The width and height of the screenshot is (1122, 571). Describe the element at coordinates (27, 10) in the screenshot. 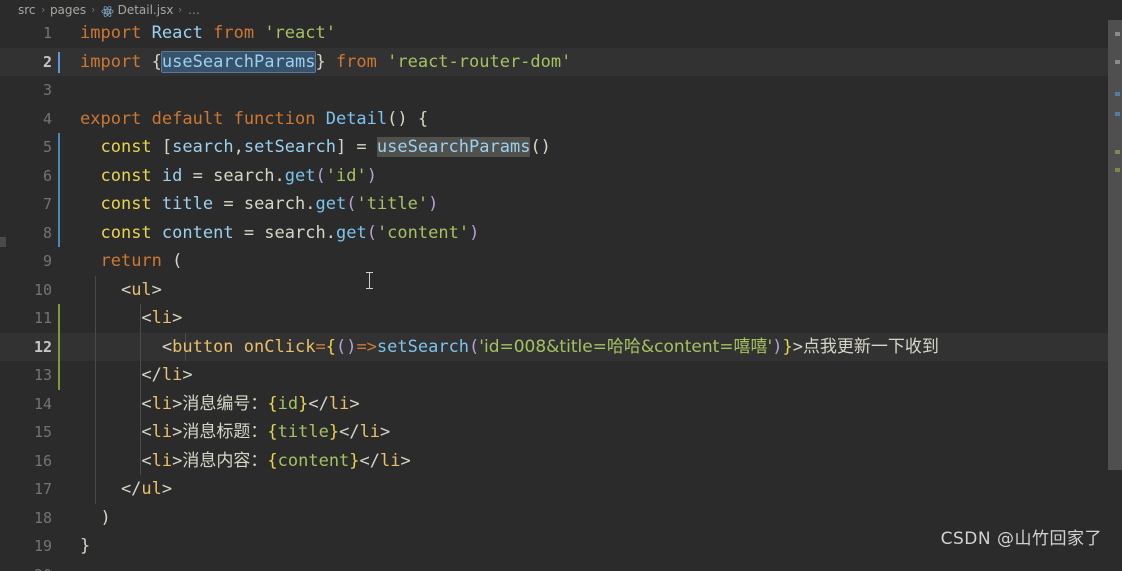

I see `breadcrumb-item-src: src` at that location.